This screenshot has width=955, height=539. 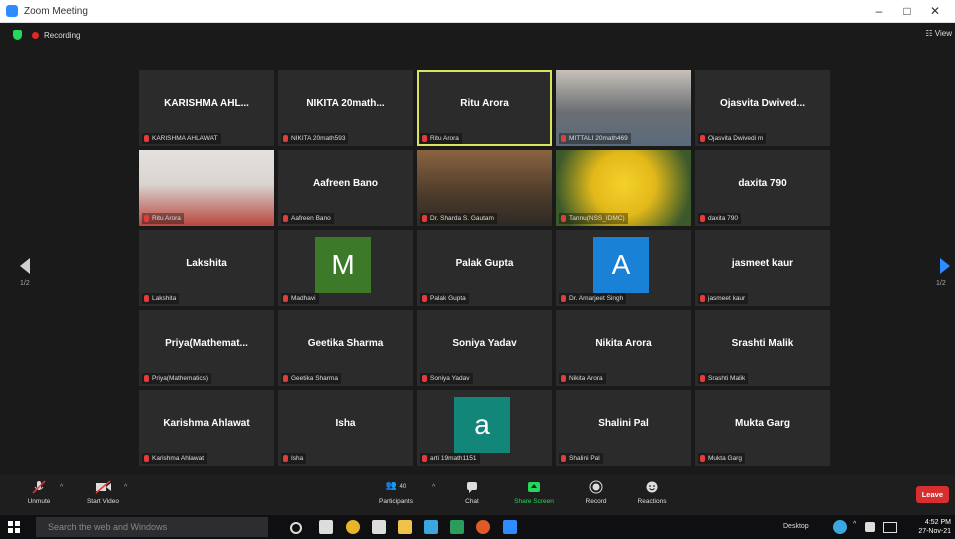 I want to click on audio-options-caret-icon: ^, so click(x=61, y=487).